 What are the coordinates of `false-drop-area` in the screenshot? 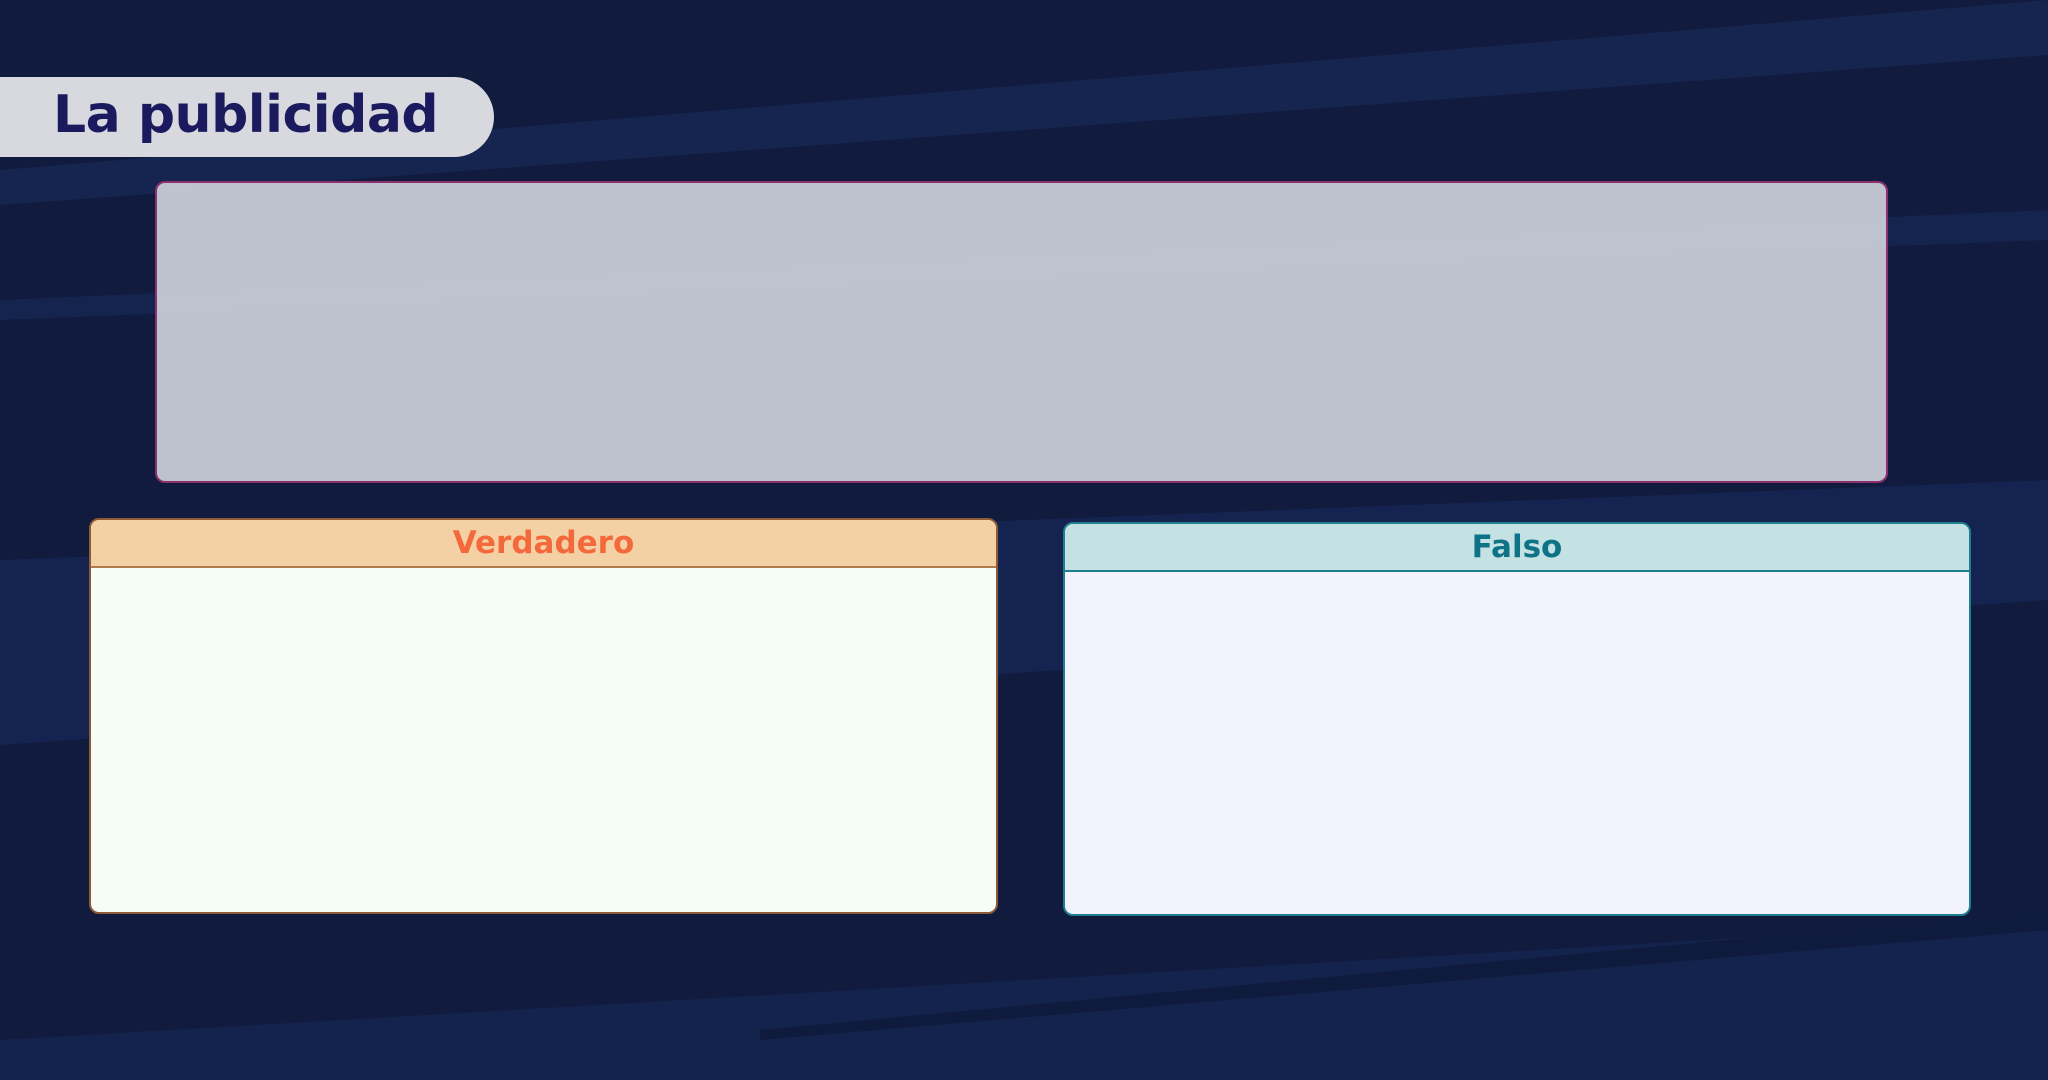 It's located at (1517, 743).